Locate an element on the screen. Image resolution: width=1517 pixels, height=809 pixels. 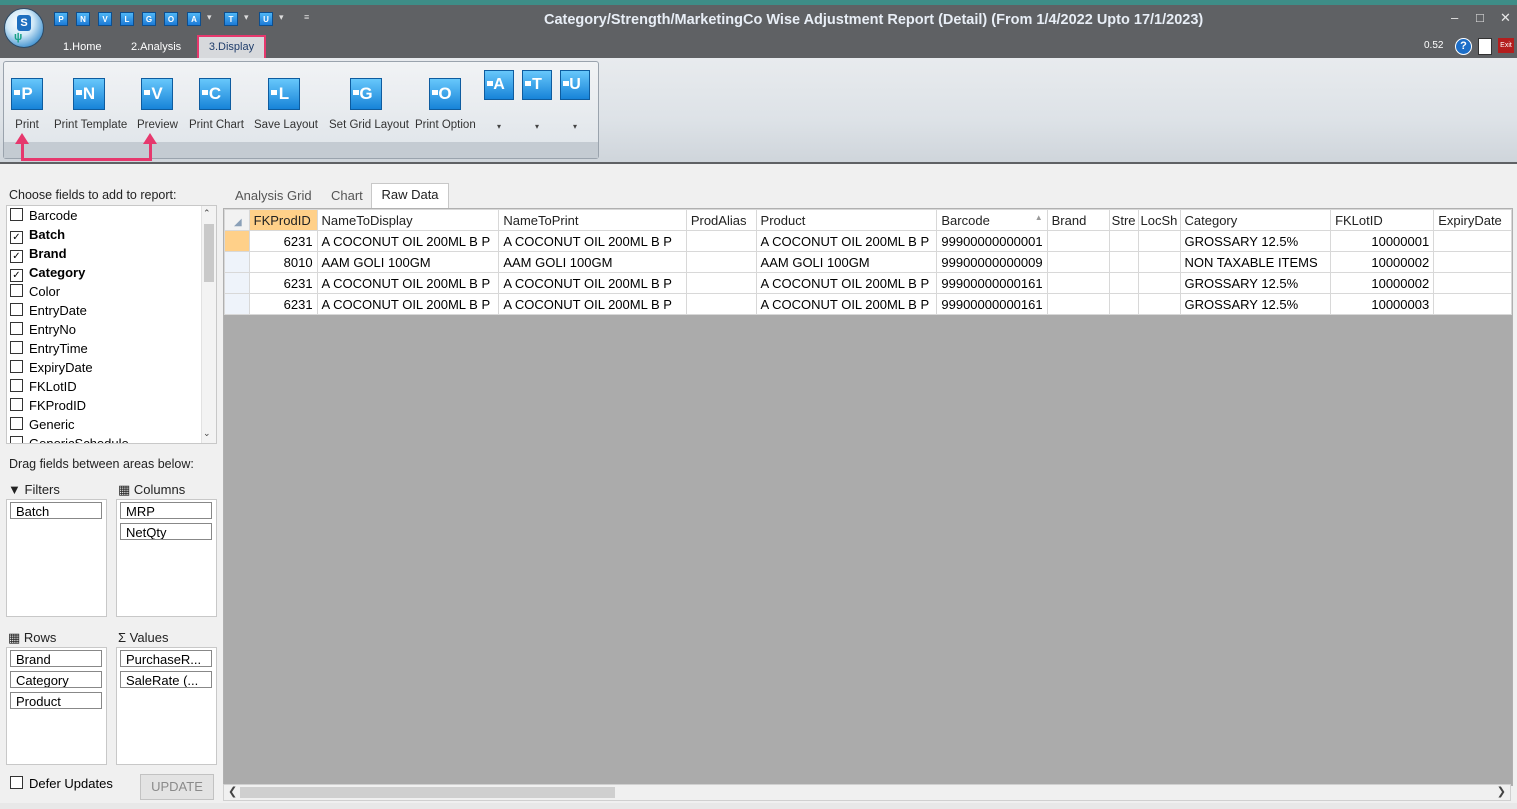
update-button: UPDATE is located at coordinates (177, 787).